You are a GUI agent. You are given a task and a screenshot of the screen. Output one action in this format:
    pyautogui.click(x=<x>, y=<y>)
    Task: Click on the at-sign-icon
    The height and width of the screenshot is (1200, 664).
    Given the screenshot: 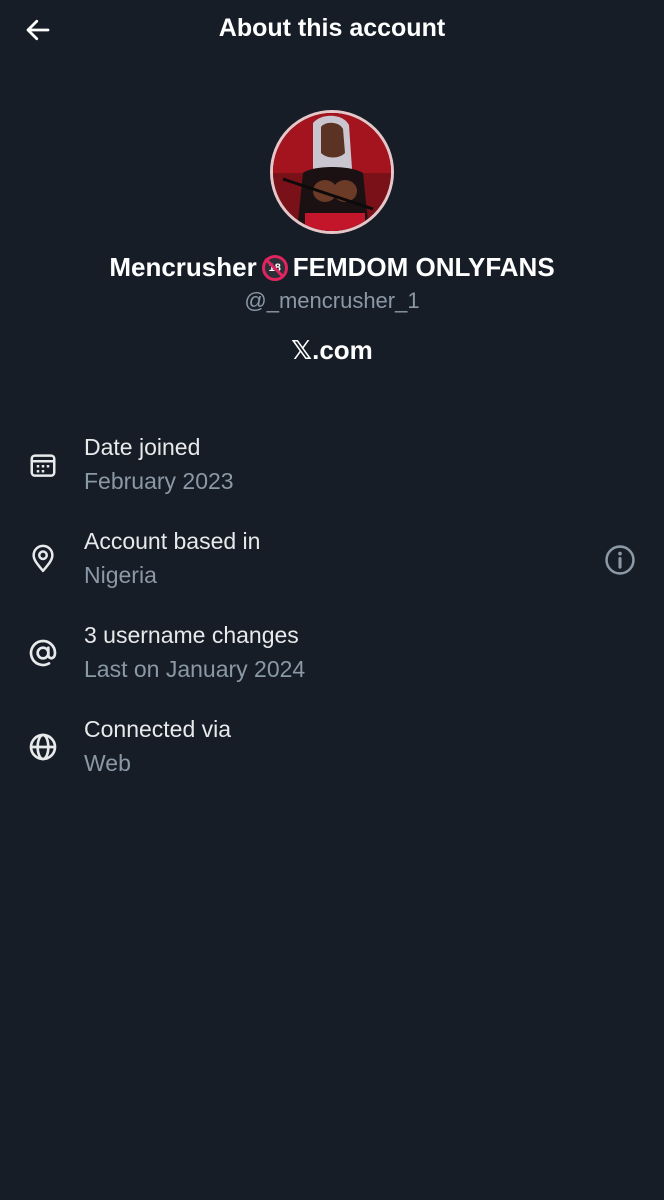 What is the action you would take?
    pyautogui.click(x=43, y=653)
    